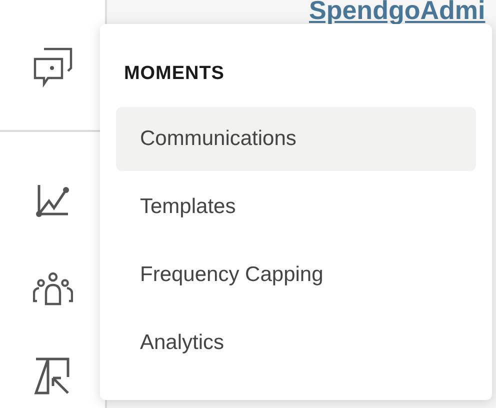 This screenshot has height=408, width=496. I want to click on menu-title: MOMENTS, so click(174, 74).